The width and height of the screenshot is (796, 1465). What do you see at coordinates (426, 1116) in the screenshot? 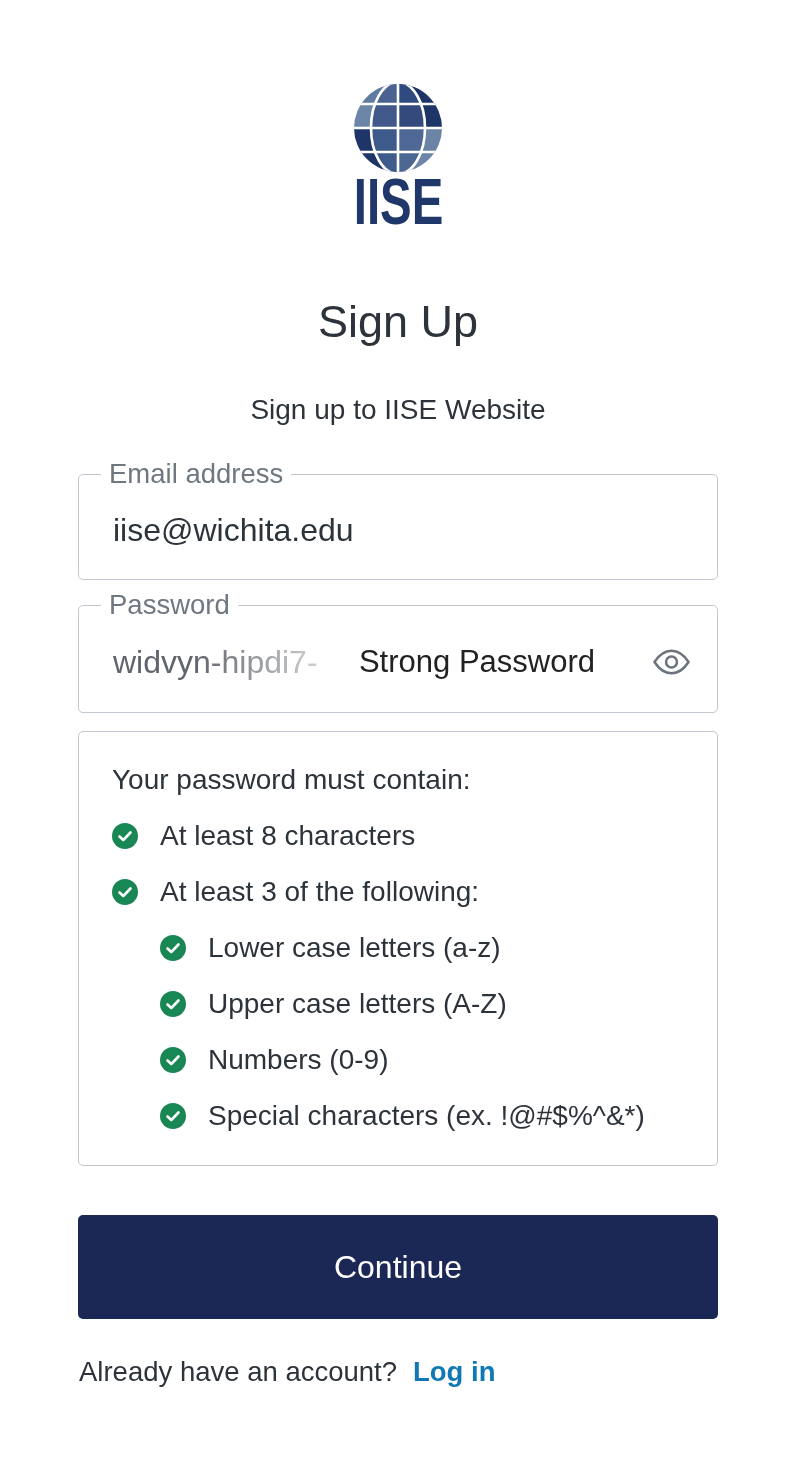
I see `requirement-text: Special characters (ex. !@#$%^&*)` at bounding box center [426, 1116].